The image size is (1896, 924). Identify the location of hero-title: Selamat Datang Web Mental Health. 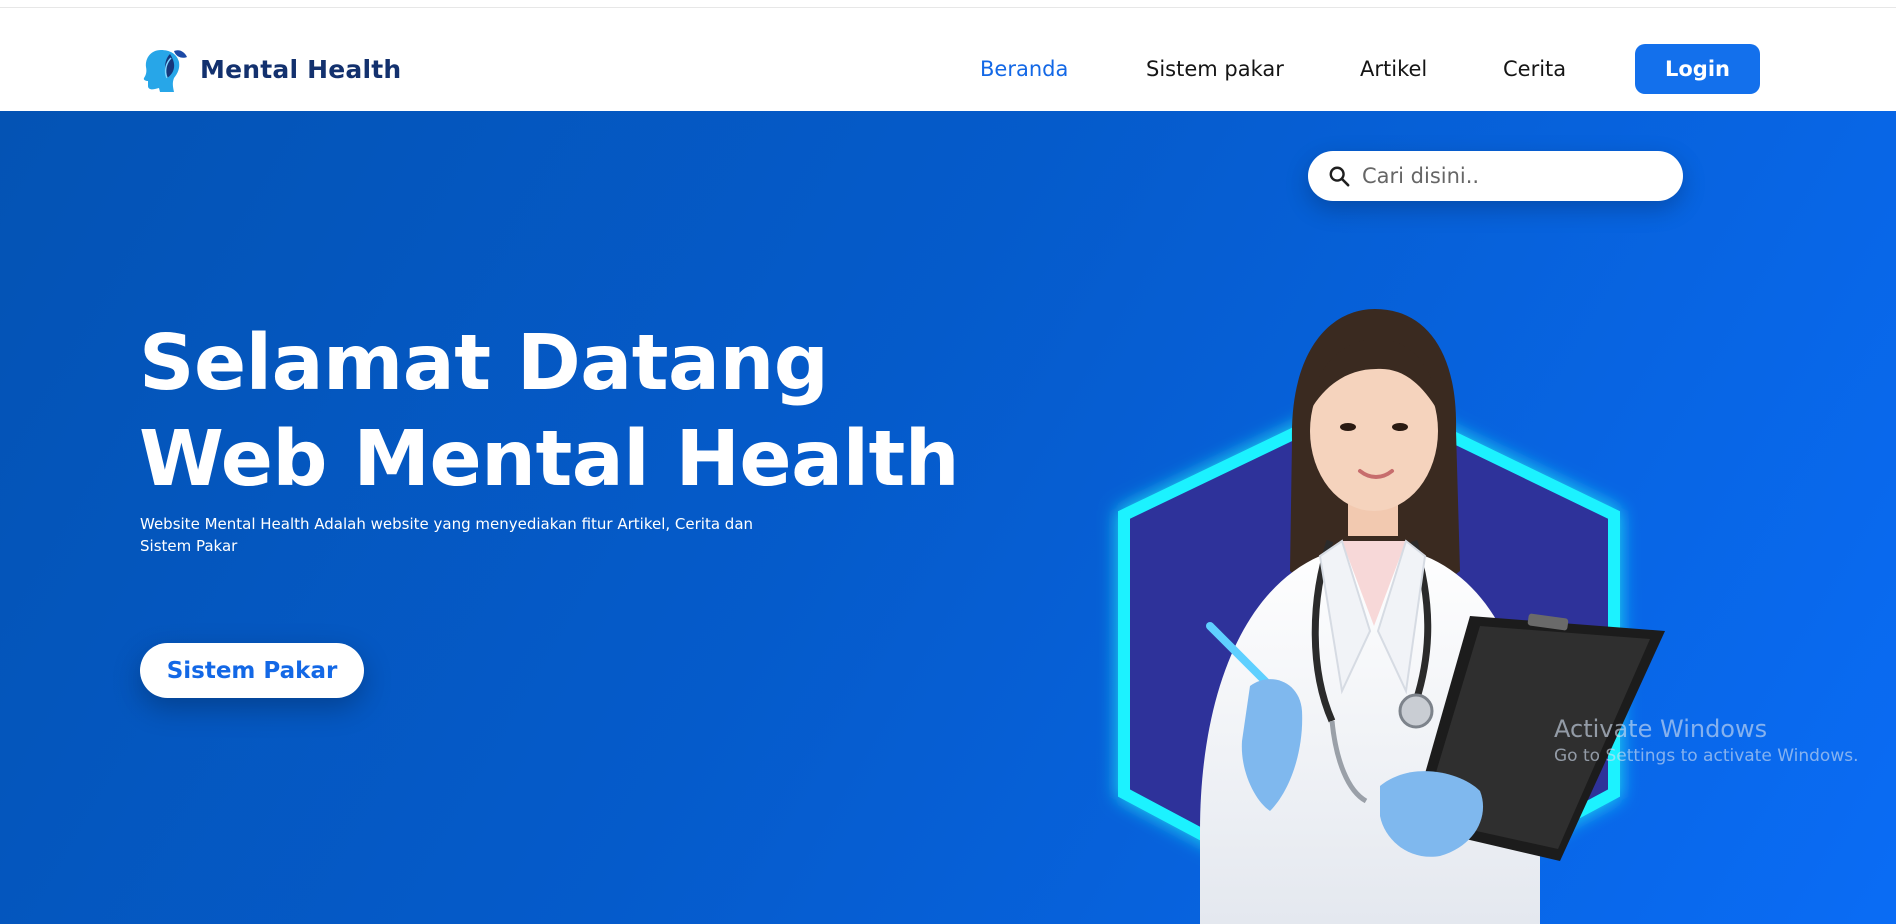
(589, 412).